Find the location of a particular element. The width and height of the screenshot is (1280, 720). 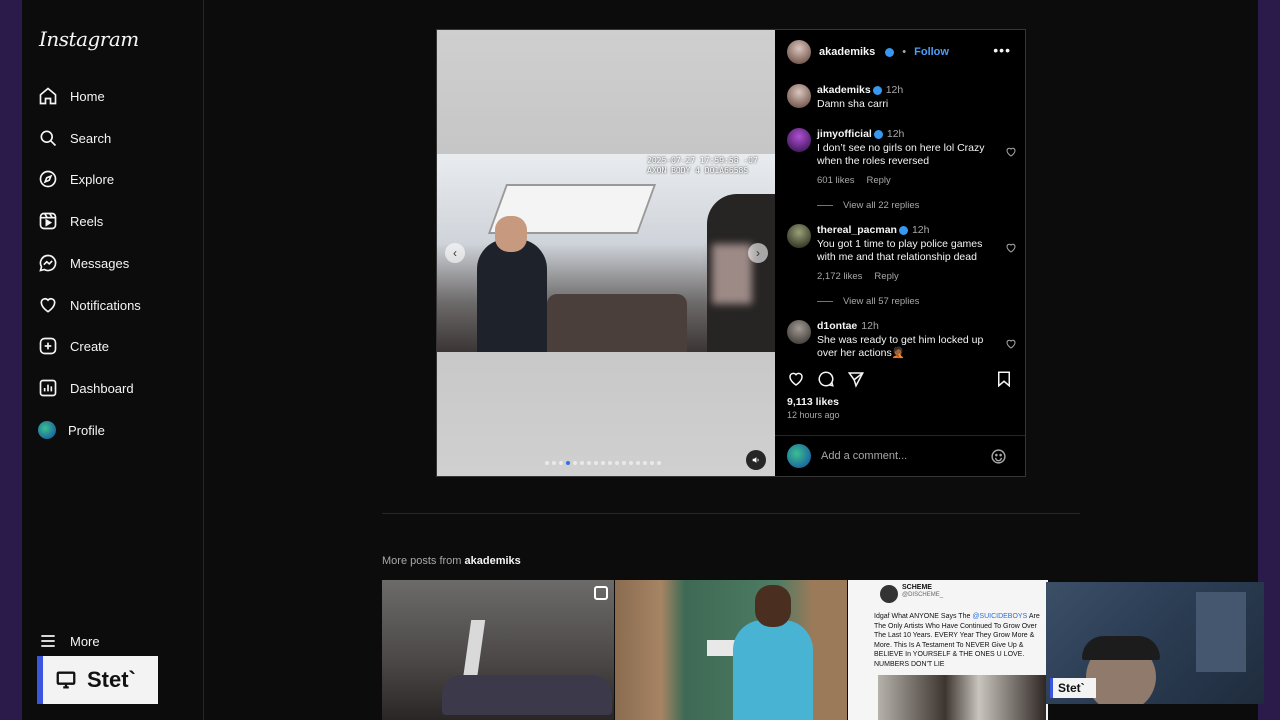

nav-label: Notifications is located at coordinates (105, 305).